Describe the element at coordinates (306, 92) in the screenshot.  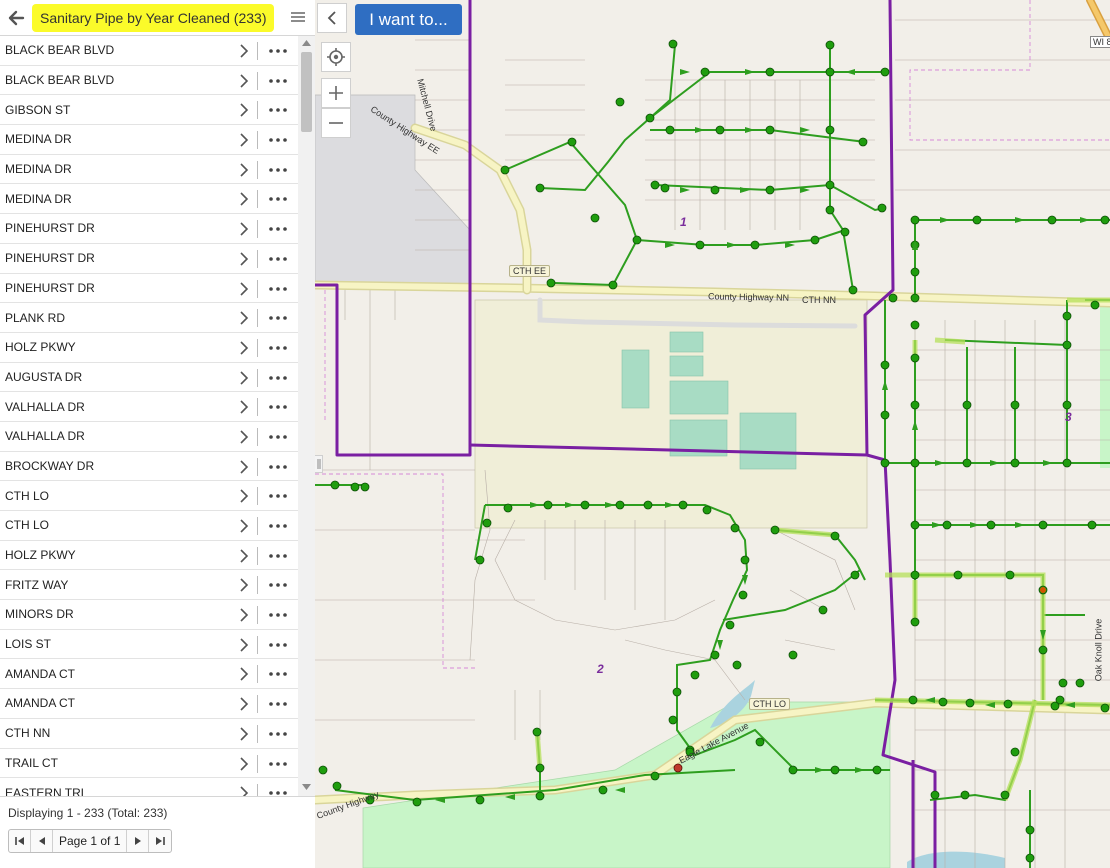
I see `scroll-thumb` at that location.